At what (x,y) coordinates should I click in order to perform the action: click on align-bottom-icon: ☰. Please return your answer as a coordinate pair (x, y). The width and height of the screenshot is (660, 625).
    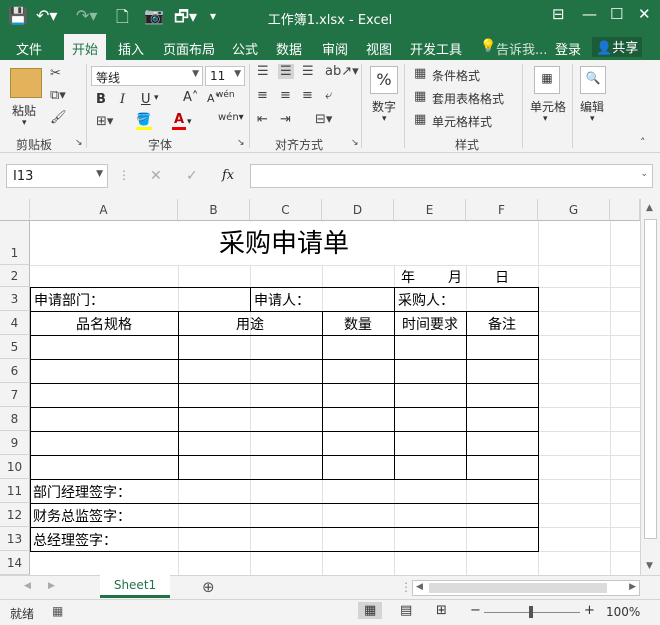
    Looking at the image, I should click on (308, 71).